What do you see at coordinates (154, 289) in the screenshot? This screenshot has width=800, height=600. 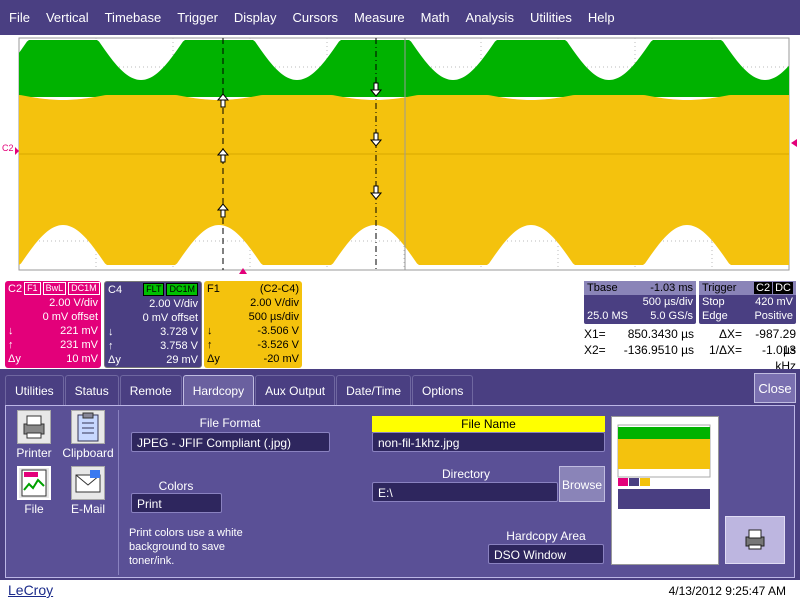 I see `c4-tag-flt: FLT` at bounding box center [154, 289].